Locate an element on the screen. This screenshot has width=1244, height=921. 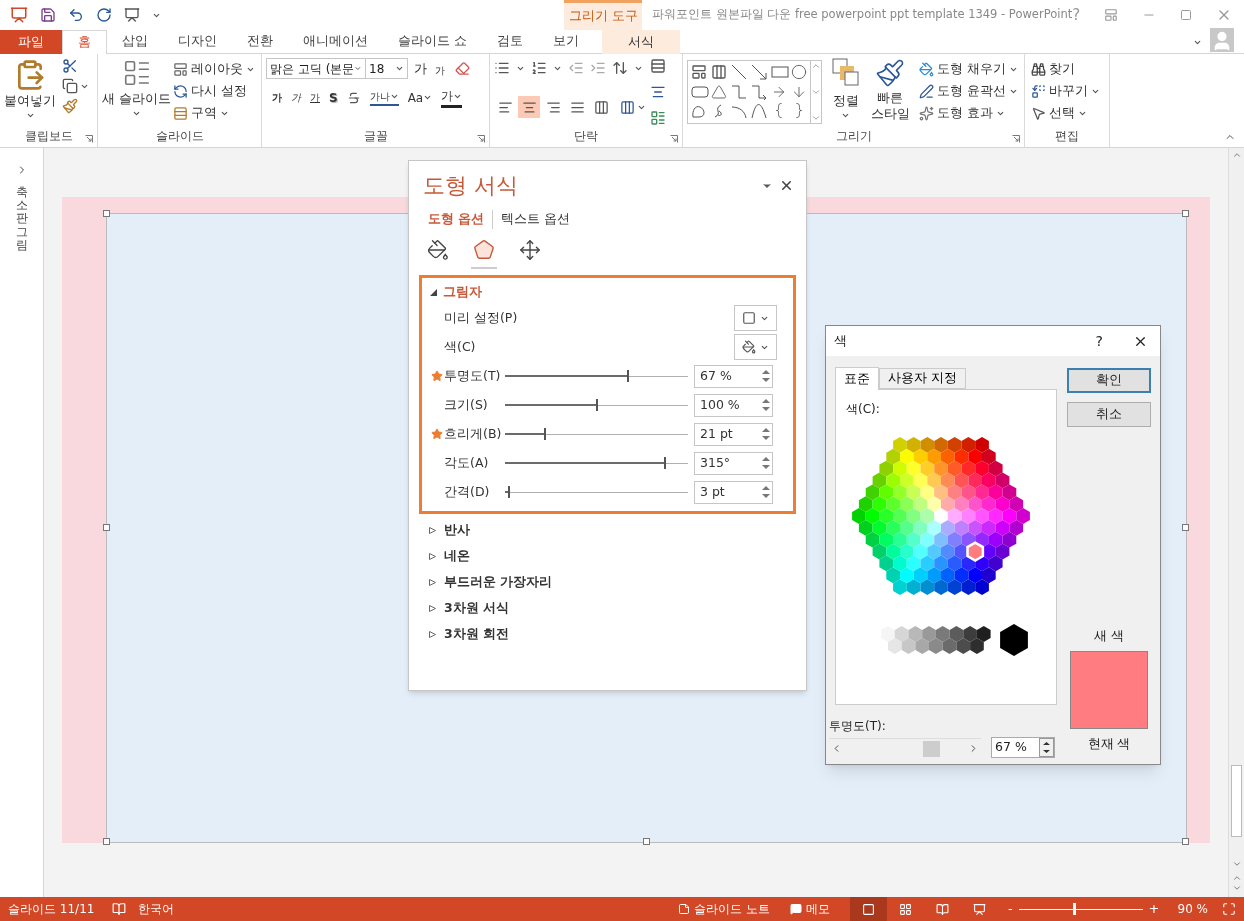
italic-button: 가 is located at coordinates (296, 97).